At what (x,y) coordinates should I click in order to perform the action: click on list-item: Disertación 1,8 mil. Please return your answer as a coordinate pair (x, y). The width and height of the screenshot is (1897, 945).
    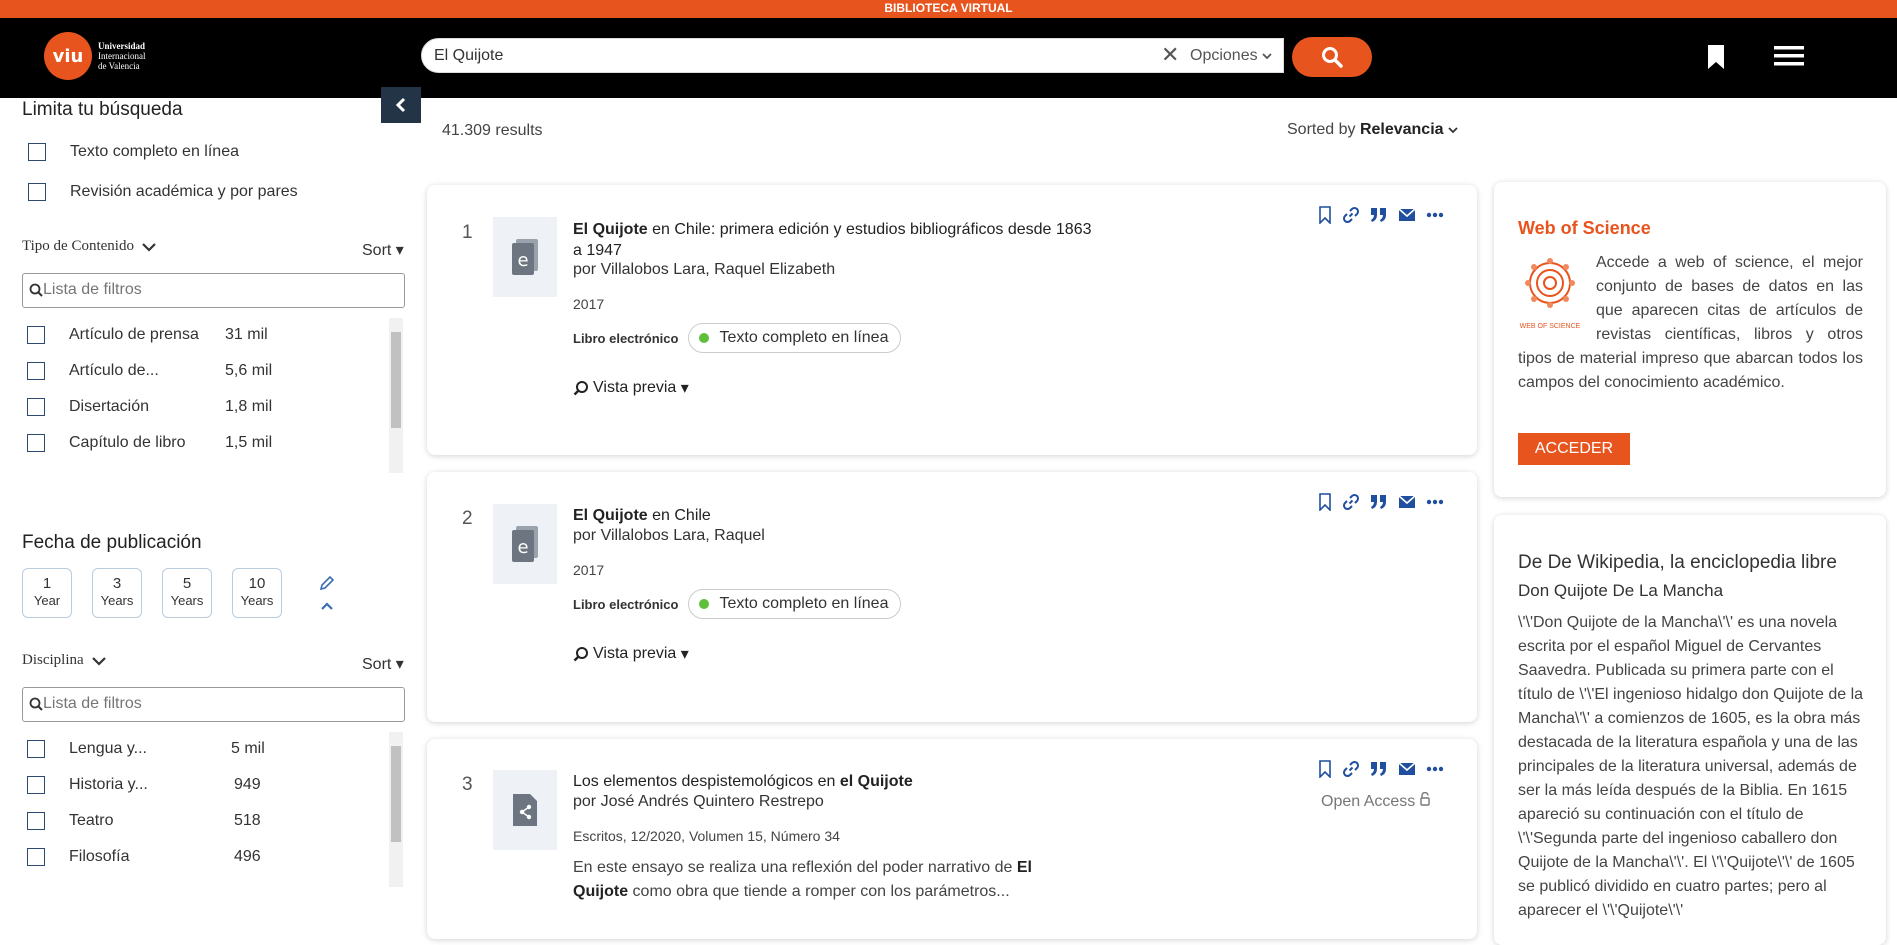
    Looking at the image, I should click on (156, 407).